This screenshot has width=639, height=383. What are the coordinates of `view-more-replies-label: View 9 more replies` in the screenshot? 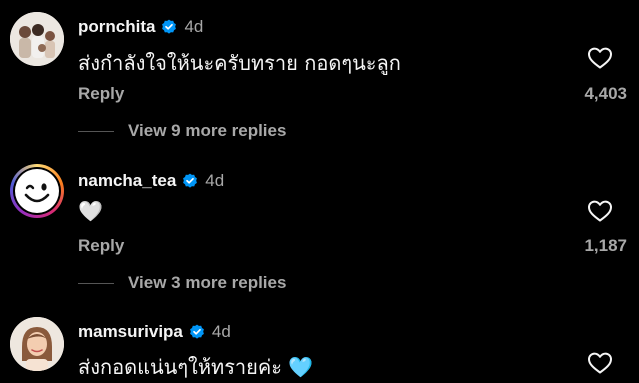 It's located at (207, 131).